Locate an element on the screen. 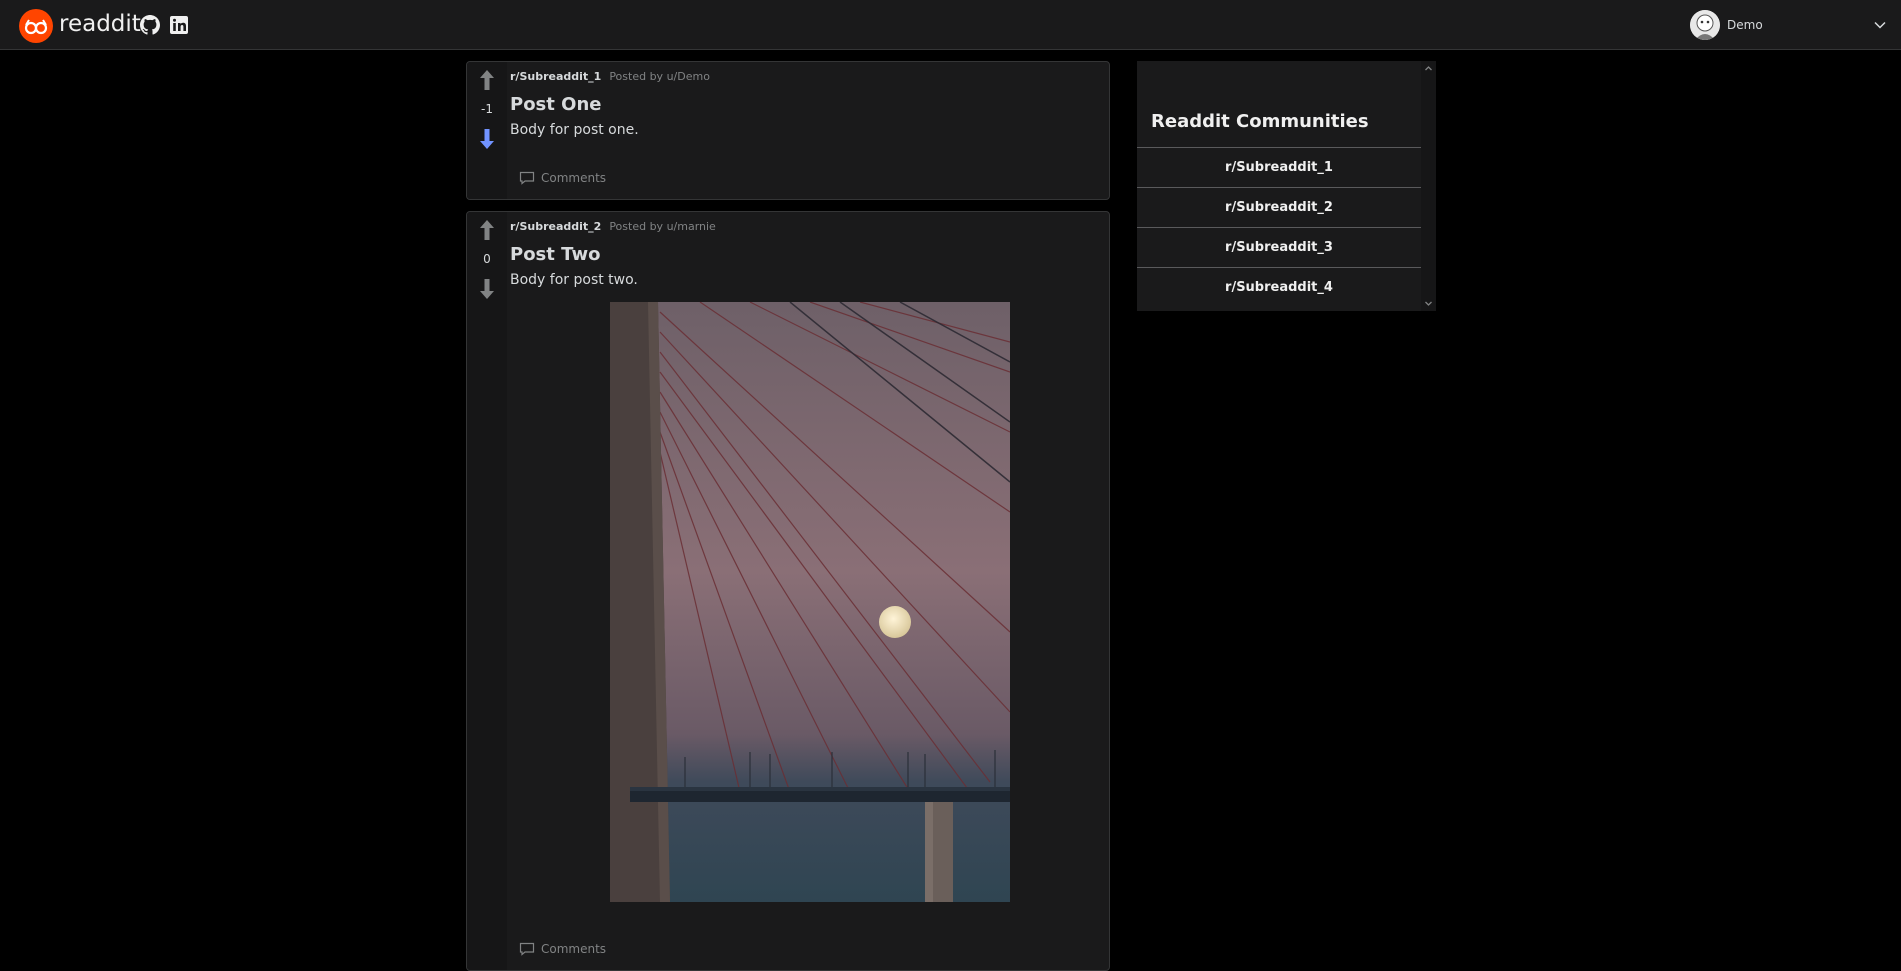 The height and width of the screenshot is (971, 1901). linkedin-icon is located at coordinates (179, 25).